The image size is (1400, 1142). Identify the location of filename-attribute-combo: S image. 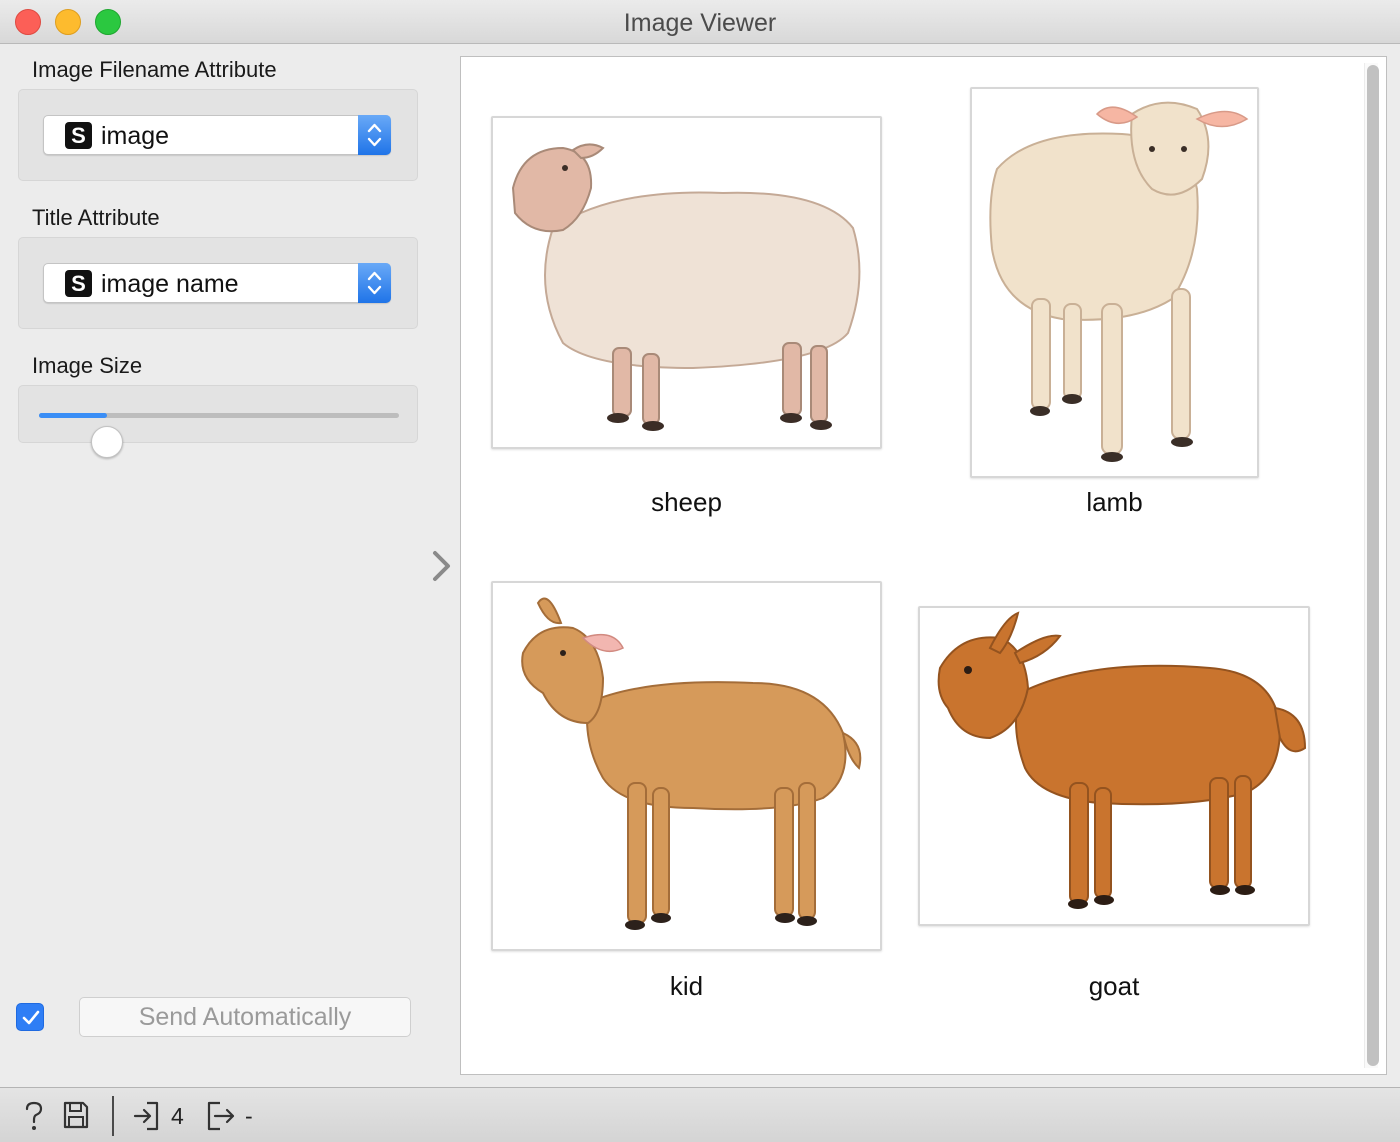
(217, 135).